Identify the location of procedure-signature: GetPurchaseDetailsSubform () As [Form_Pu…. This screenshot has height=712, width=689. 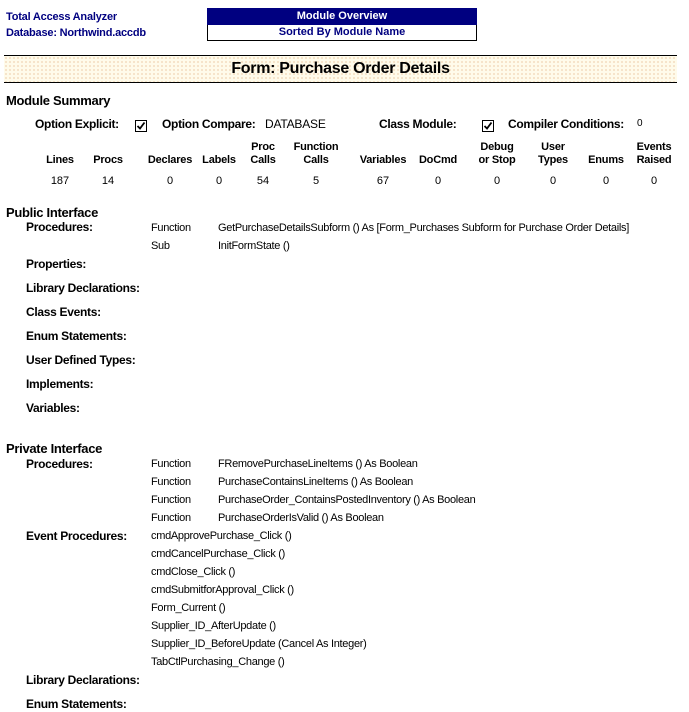
(423, 228).